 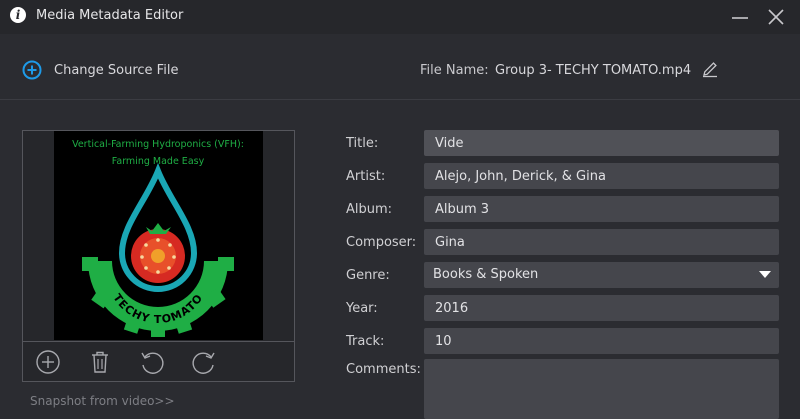 What do you see at coordinates (32, 70) in the screenshot?
I see `add-circle-icon` at bounding box center [32, 70].